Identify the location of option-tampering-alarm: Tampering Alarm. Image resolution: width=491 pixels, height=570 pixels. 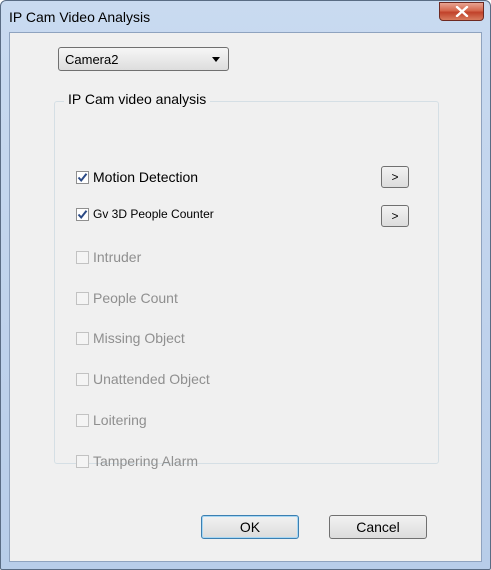
(137, 461).